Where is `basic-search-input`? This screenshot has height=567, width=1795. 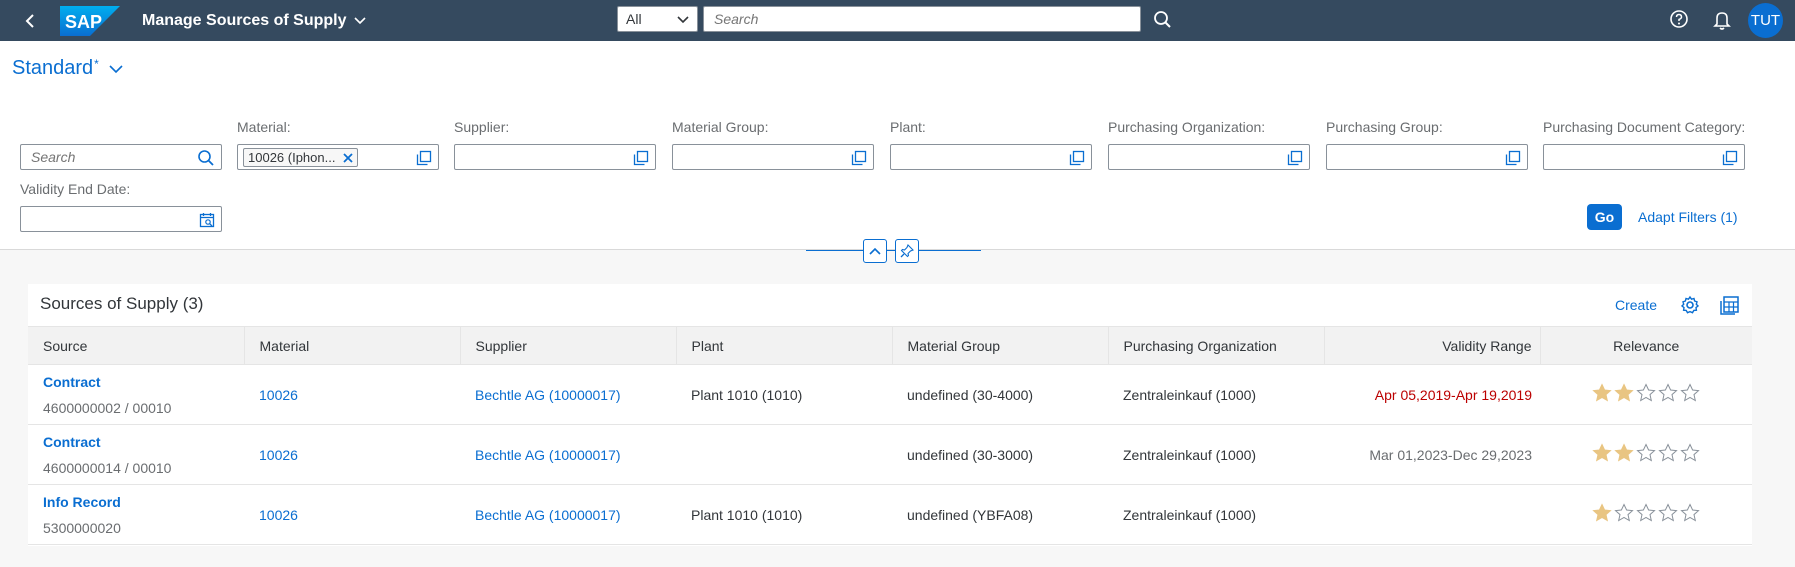 basic-search-input is located at coordinates (106, 157).